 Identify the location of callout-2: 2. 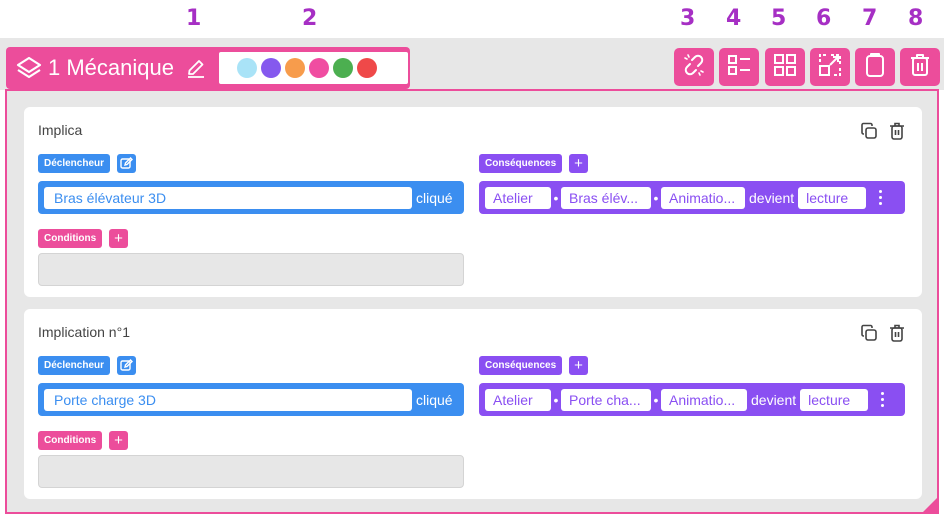
(310, 18).